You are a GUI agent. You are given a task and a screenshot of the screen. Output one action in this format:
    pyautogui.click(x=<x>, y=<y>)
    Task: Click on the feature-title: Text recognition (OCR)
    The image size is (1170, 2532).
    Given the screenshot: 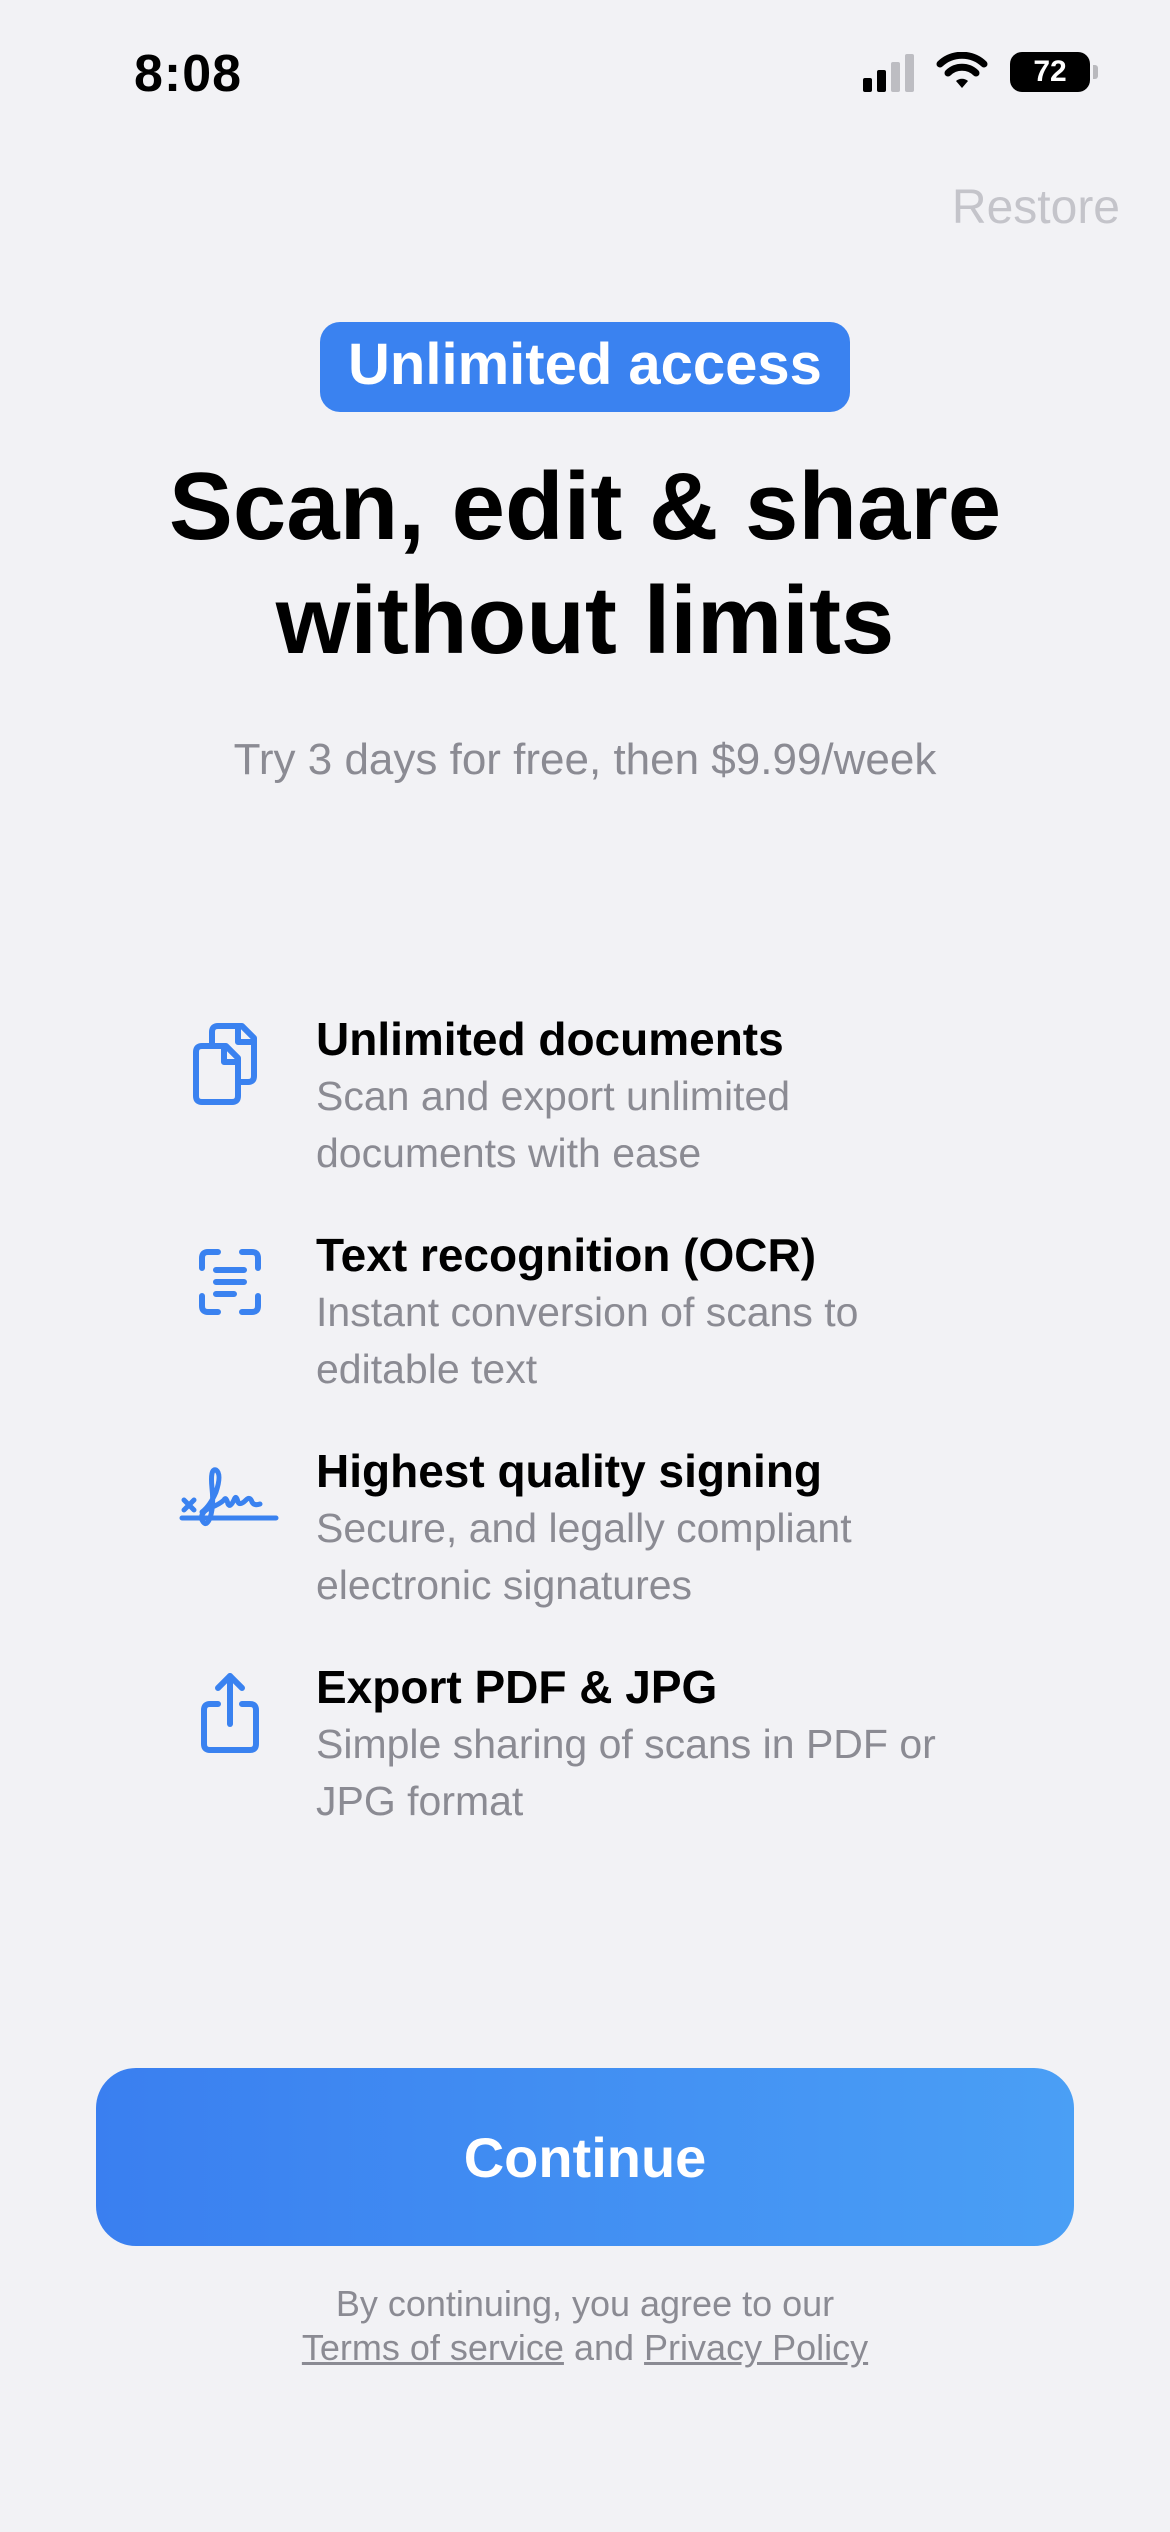 What is the action you would take?
    pyautogui.click(x=566, y=1255)
    